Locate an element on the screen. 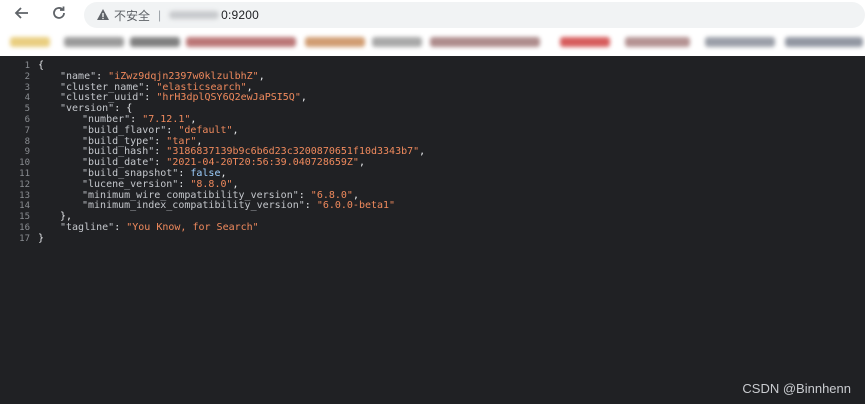  json-string: "elasticsearch" is located at coordinates (201, 87).